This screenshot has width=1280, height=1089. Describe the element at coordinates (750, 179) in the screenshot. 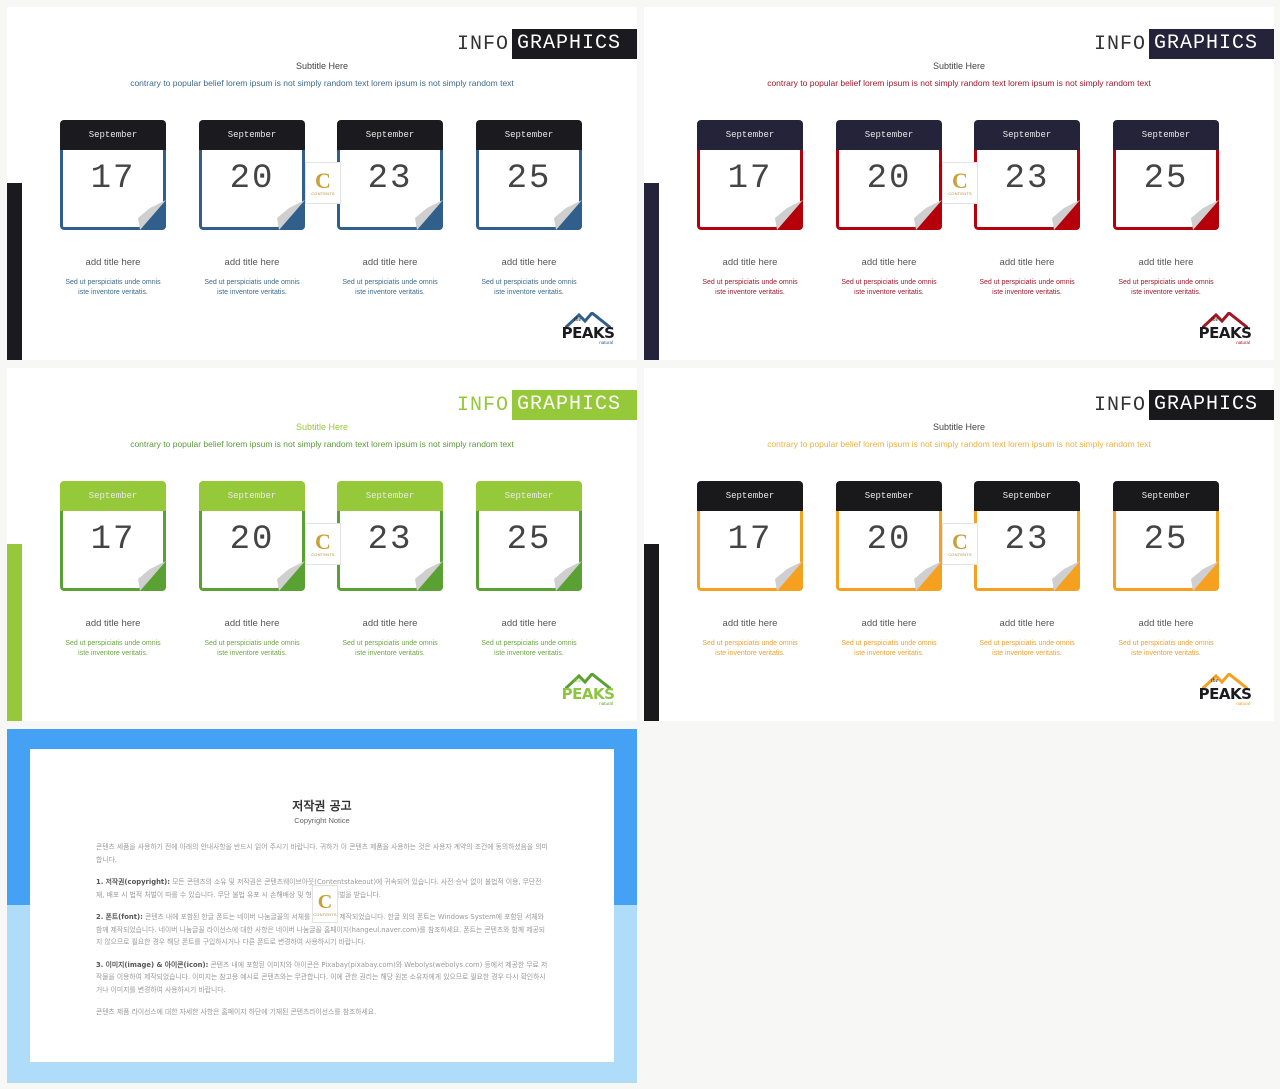

I see `calendar-day: 17` at that location.